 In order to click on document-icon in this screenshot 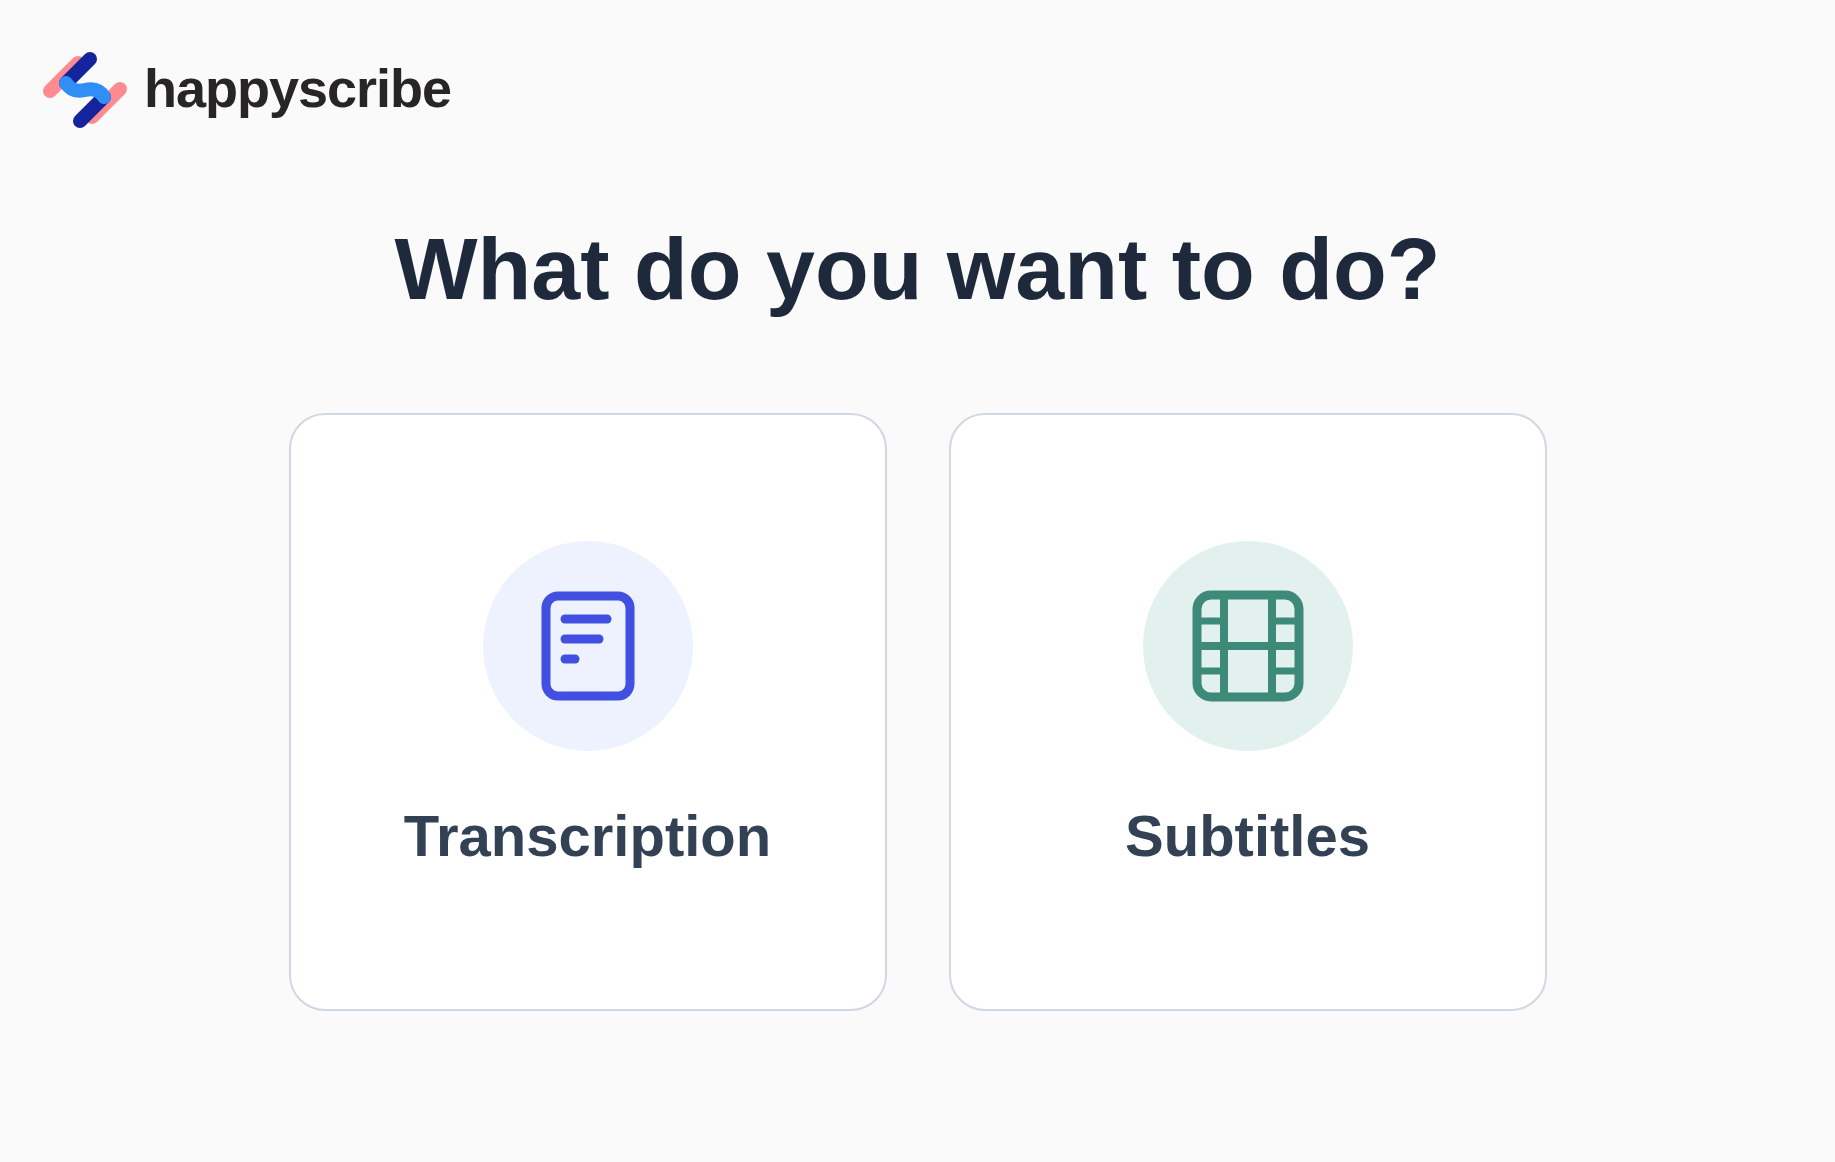, I will do `click(587, 646)`.